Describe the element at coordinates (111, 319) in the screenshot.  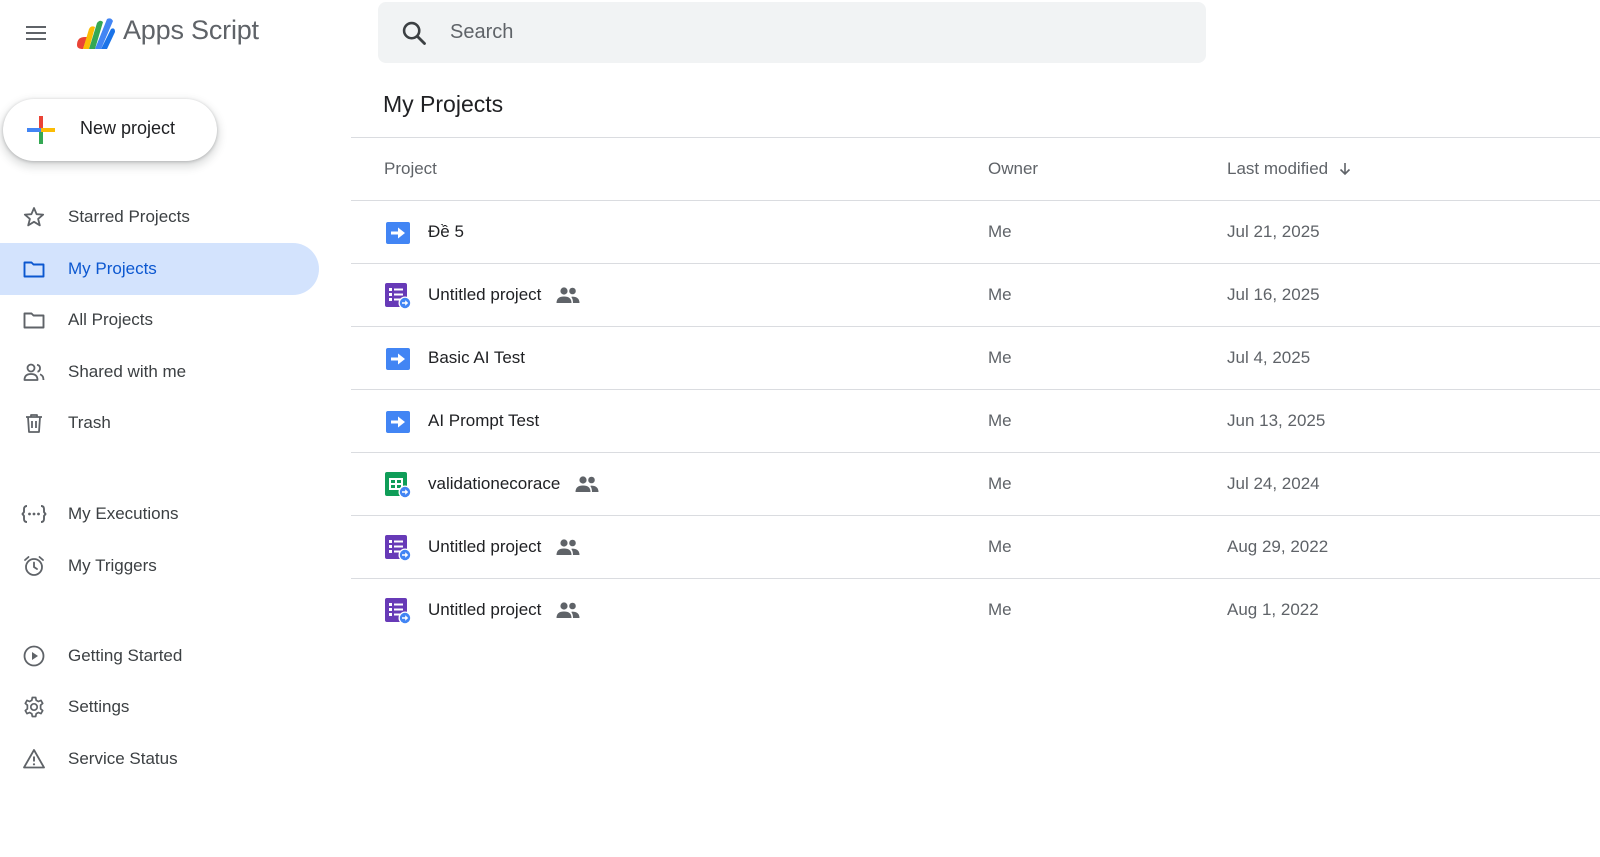
I see `sidebar-item-label: All Projects` at that location.